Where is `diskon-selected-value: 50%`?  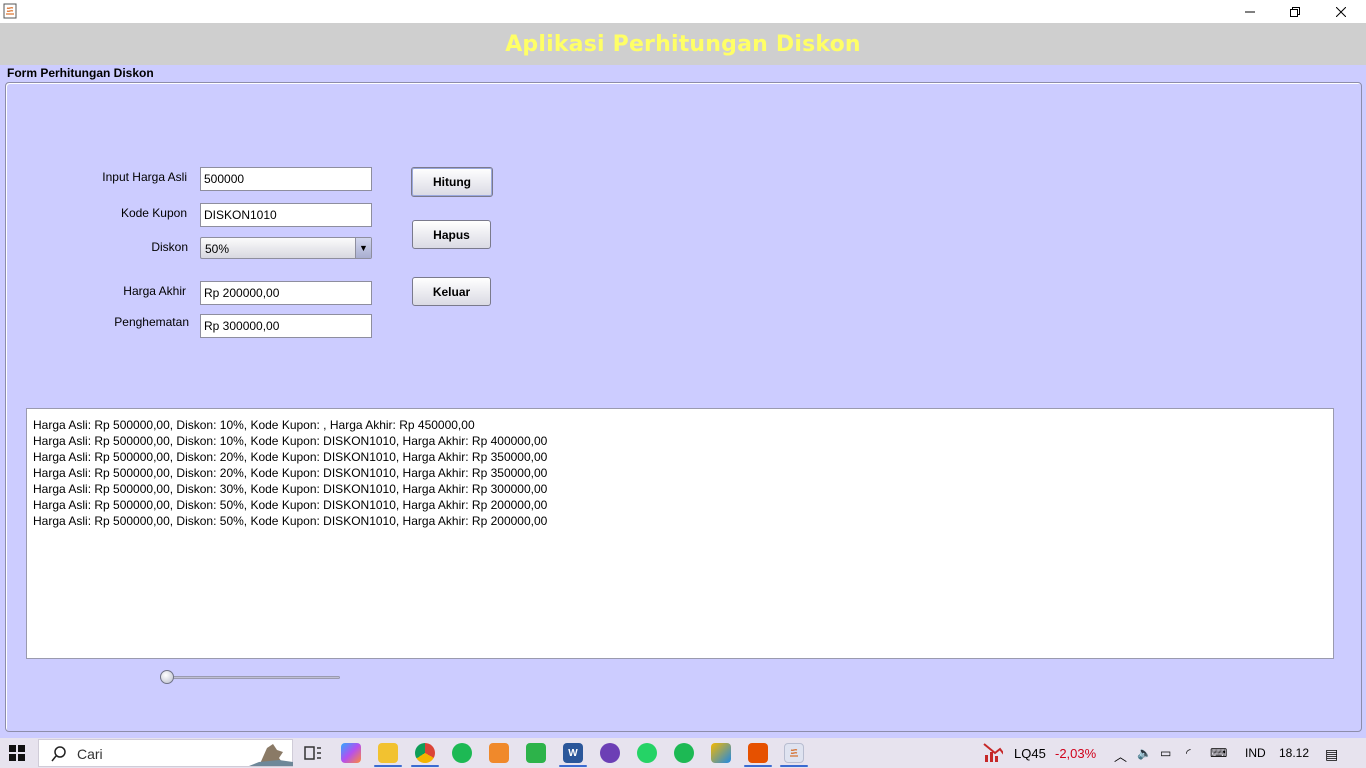 diskon-selected-value: 50% is located at coordinates (217, 249).